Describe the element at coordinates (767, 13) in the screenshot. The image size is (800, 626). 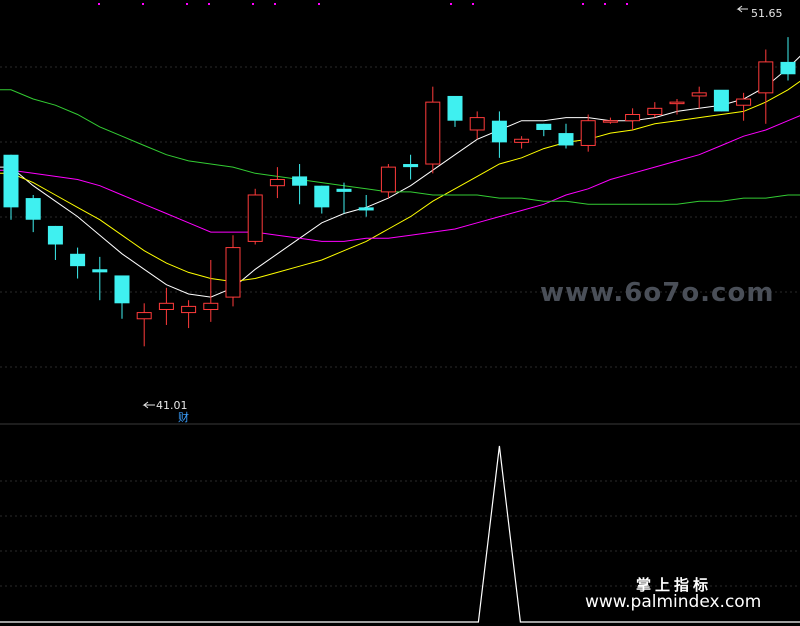
I see `high-price-label: 51.65` at that location.